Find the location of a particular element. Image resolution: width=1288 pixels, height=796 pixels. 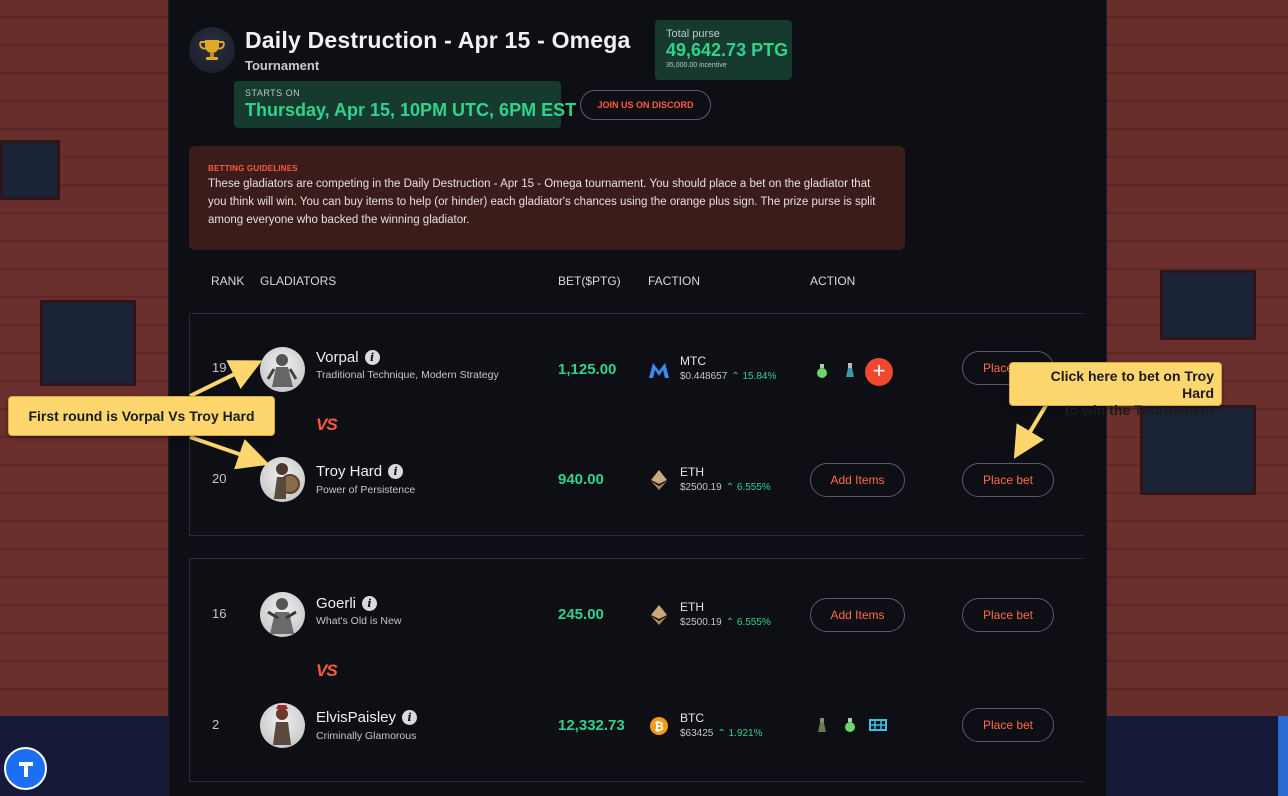

trophy-icon is located at coordinates (212, 50).